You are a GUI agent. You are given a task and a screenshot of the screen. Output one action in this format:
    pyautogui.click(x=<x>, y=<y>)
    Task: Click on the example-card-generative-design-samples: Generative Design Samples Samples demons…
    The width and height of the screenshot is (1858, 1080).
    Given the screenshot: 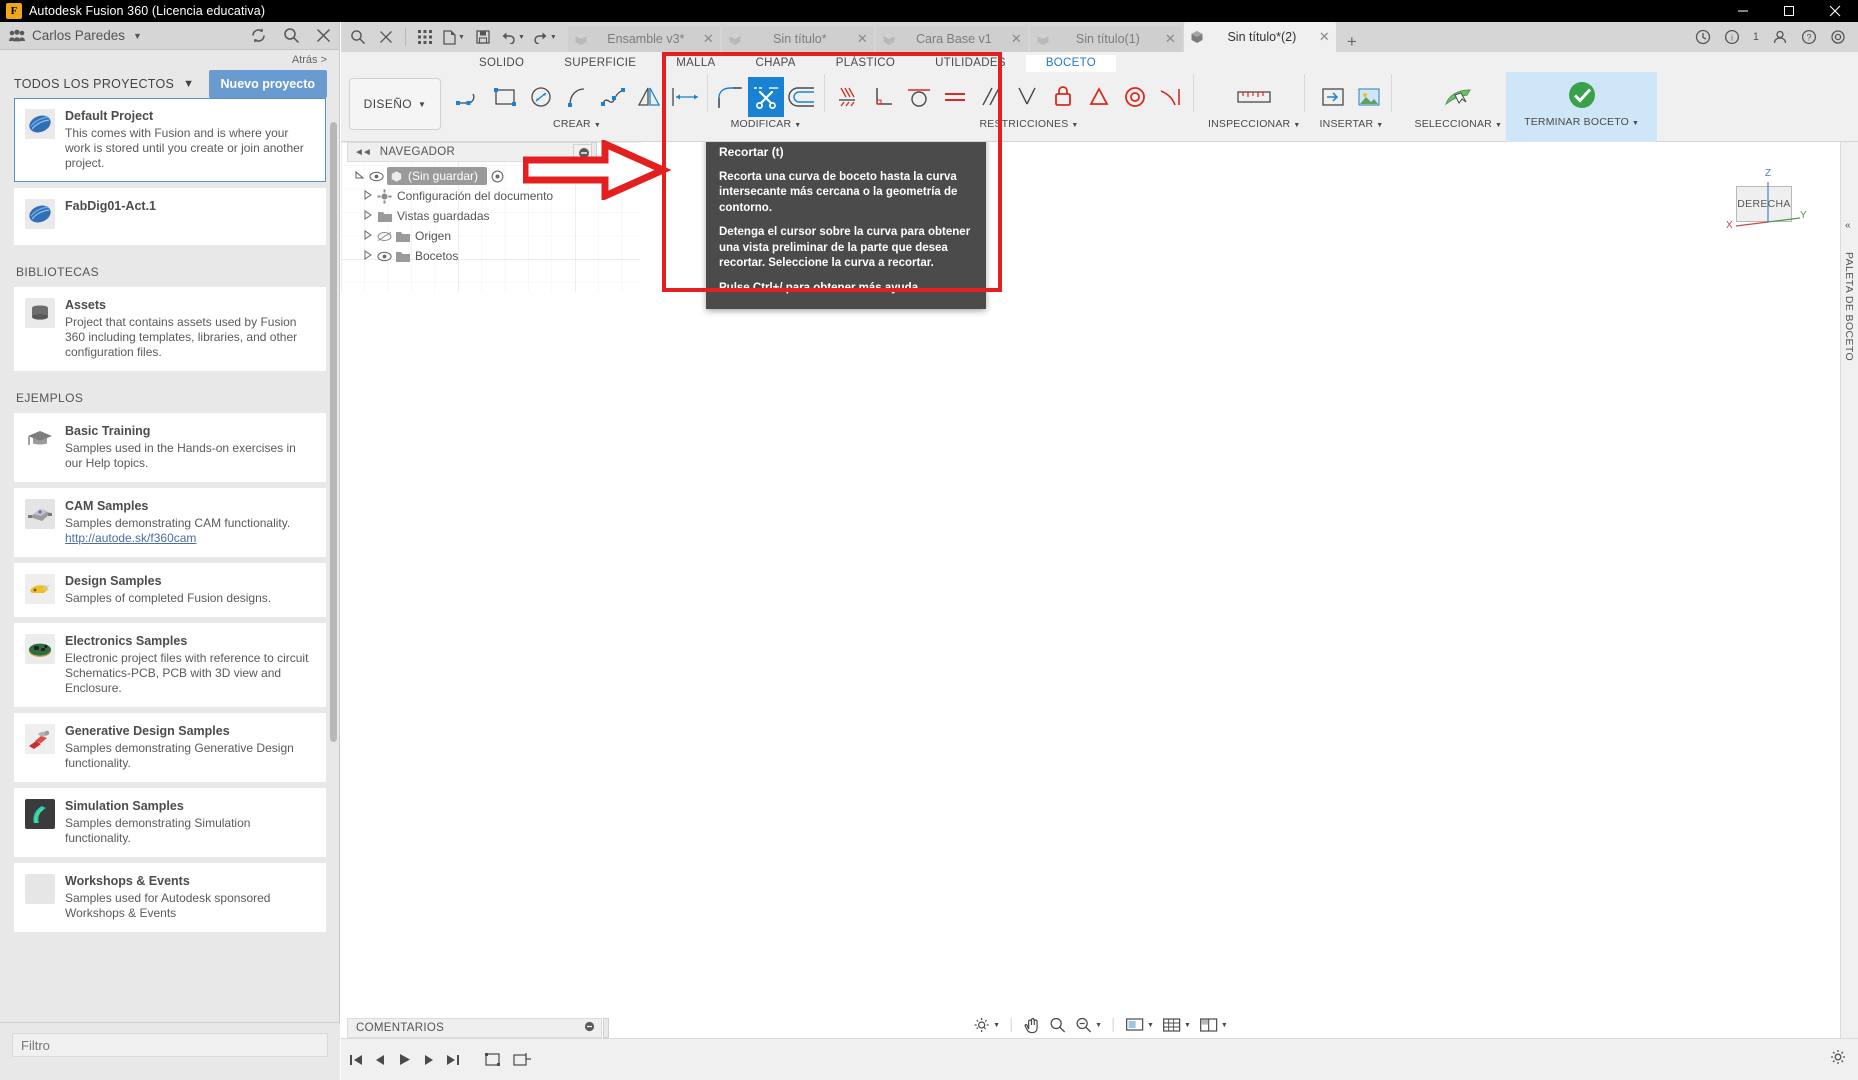 What is the action you would take?
    pyautogui.click(x=170, y=747)
    